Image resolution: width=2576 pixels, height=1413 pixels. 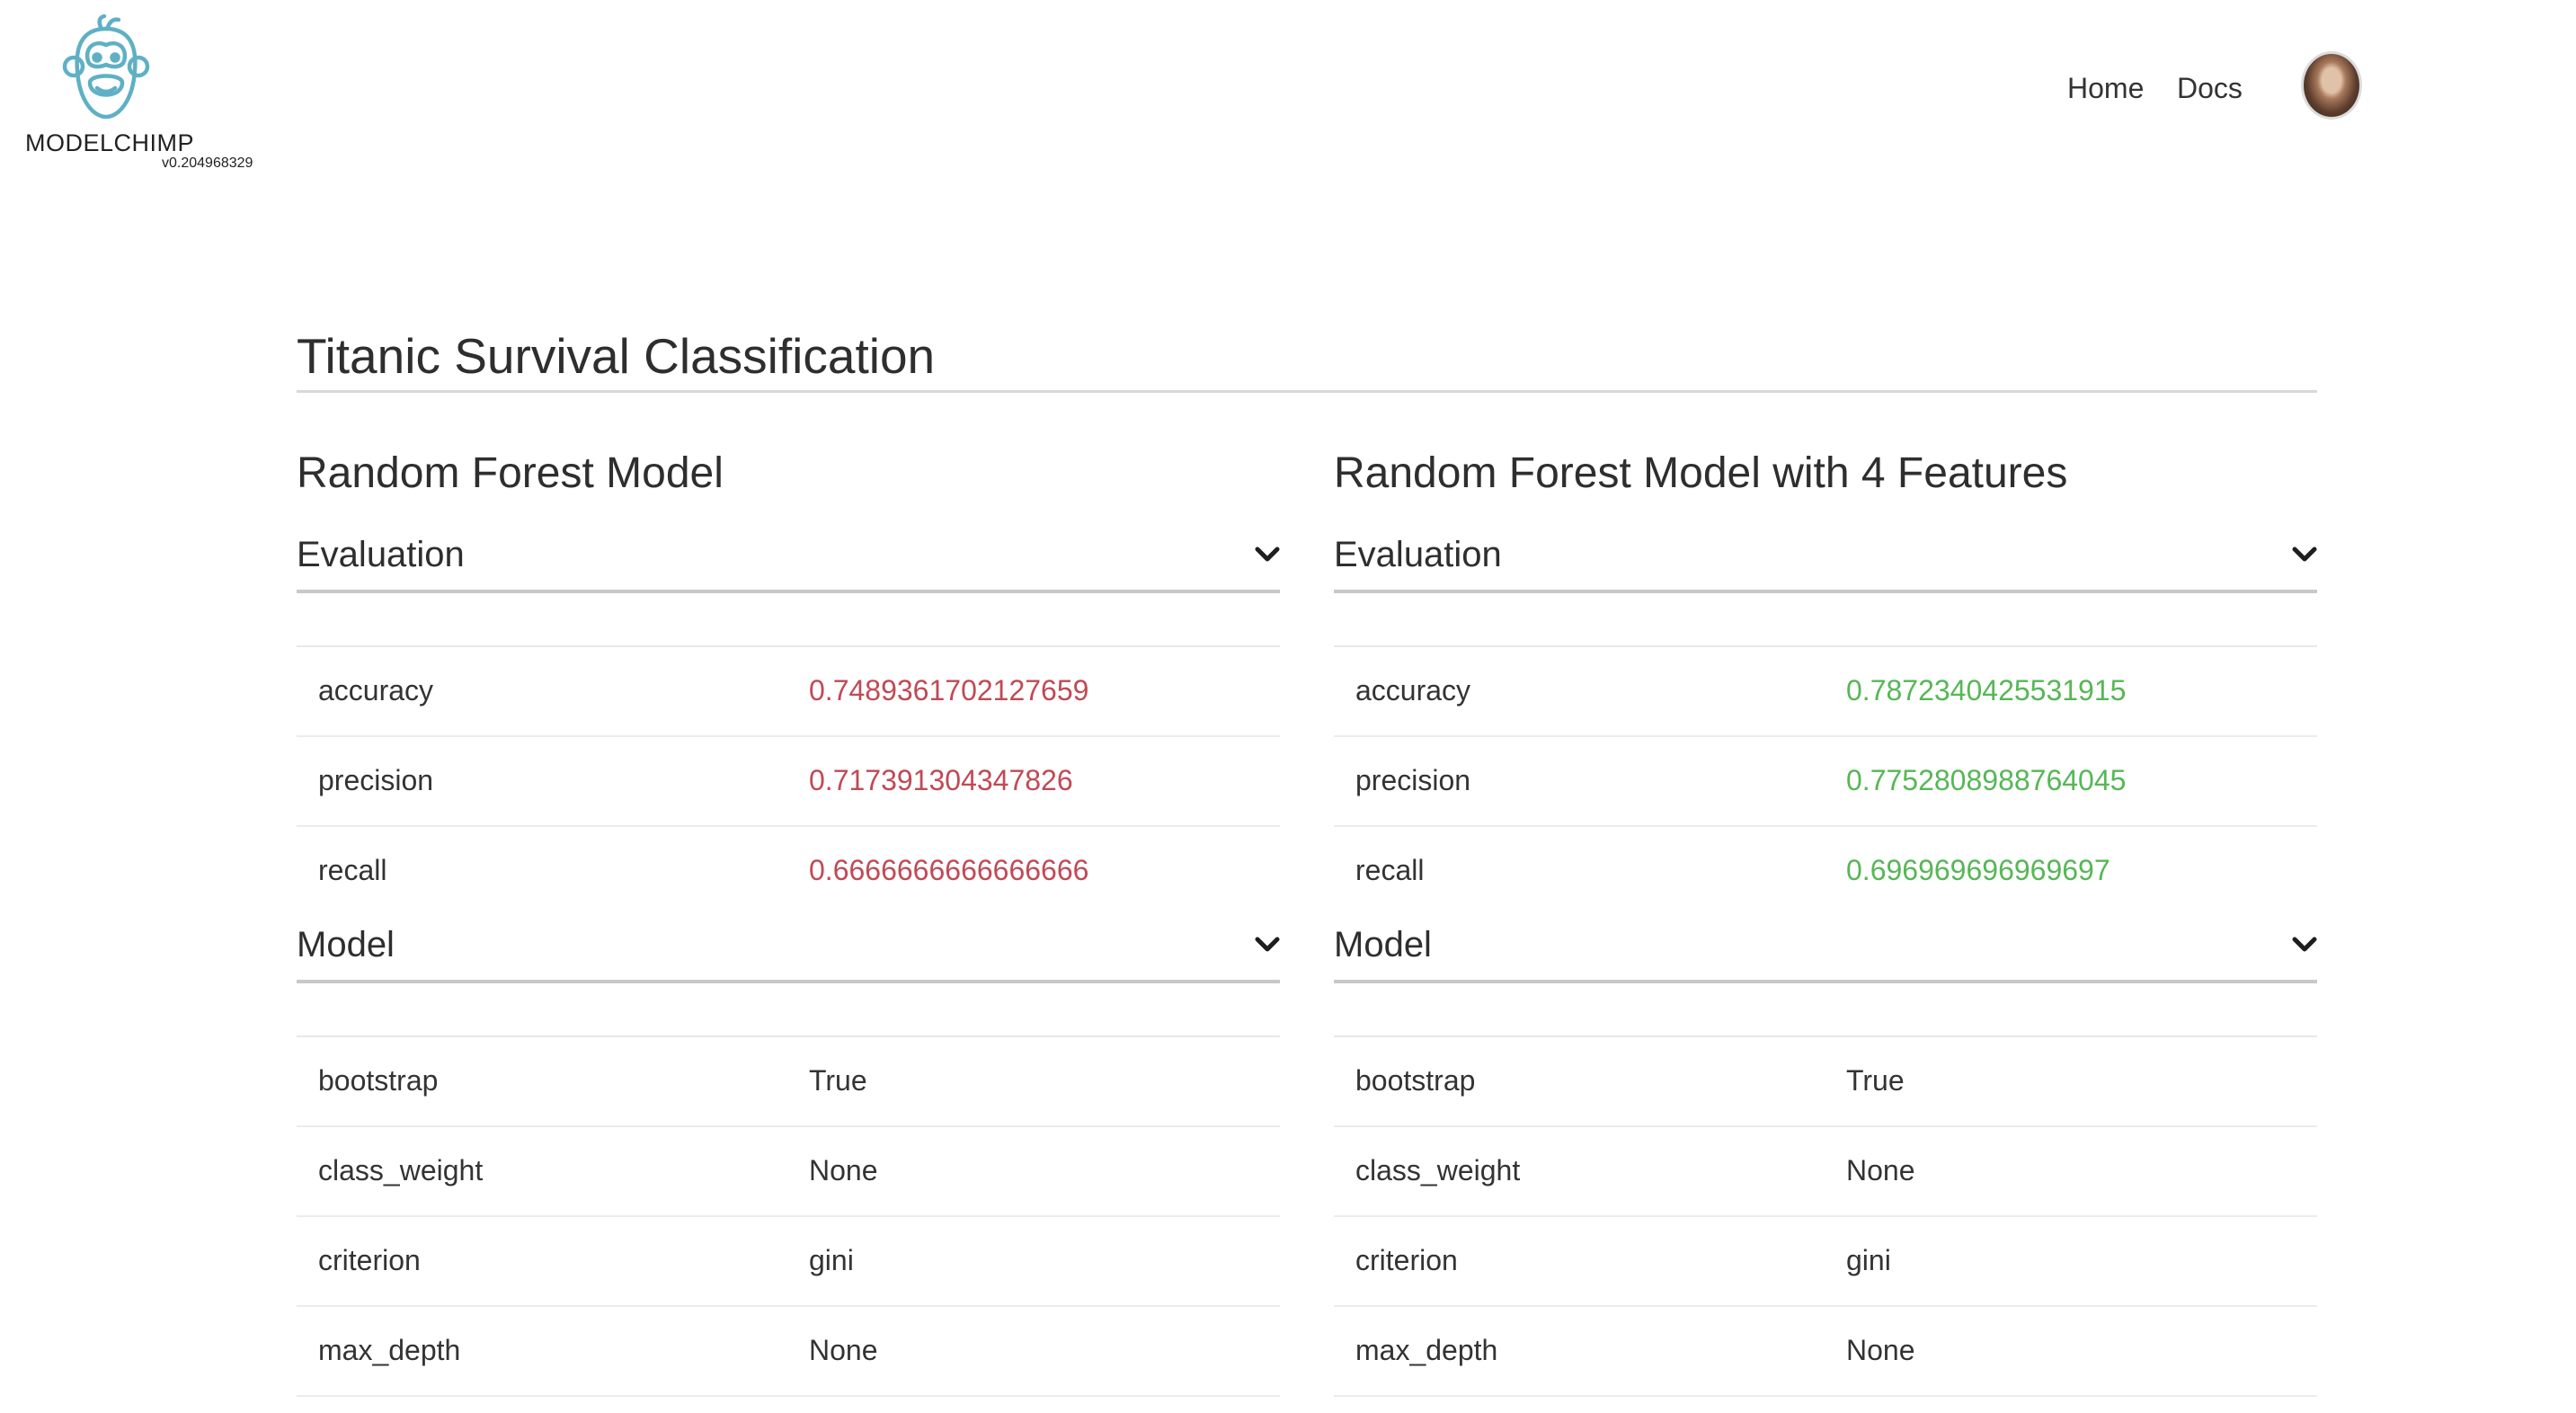 What do you see at coordinates (1825, 782) in the screenshot?
I see `metric-row-precision: precision 0.7752808988764045` at bounding box center [1825, 782].